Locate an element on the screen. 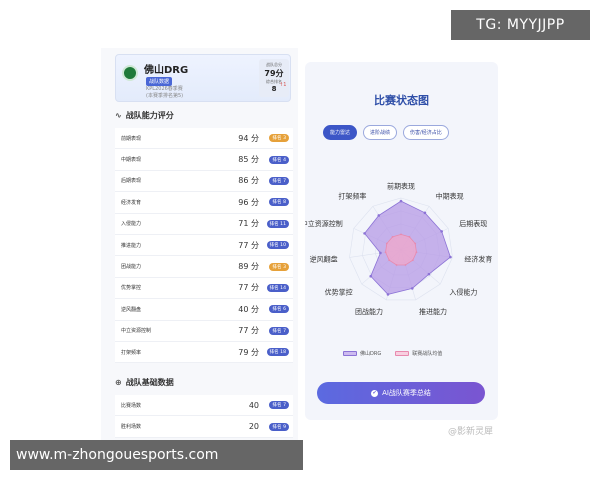 The width and height of the screenshot is (600, 480). stat-row: 前期表现 94 分 排名 3 is located at coordinates (204, 139).